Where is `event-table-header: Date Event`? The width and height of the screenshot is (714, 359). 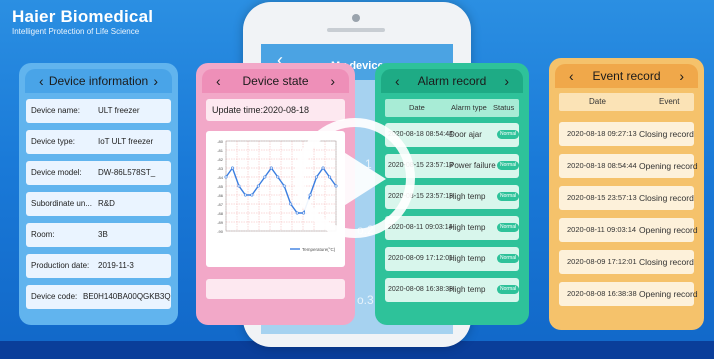 event-table-header: Date Event is located at coordinates (626, 102).